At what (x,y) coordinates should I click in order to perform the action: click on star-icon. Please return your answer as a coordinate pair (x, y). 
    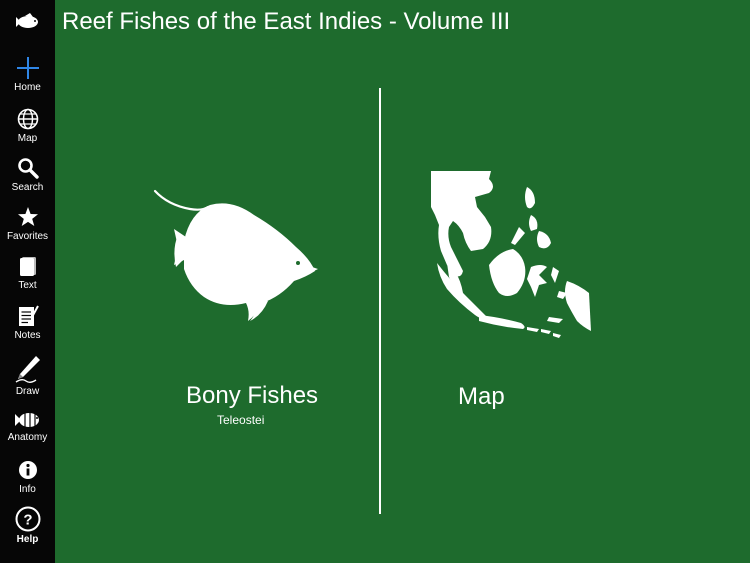
    Looking at the image, I should click on (28, 217).